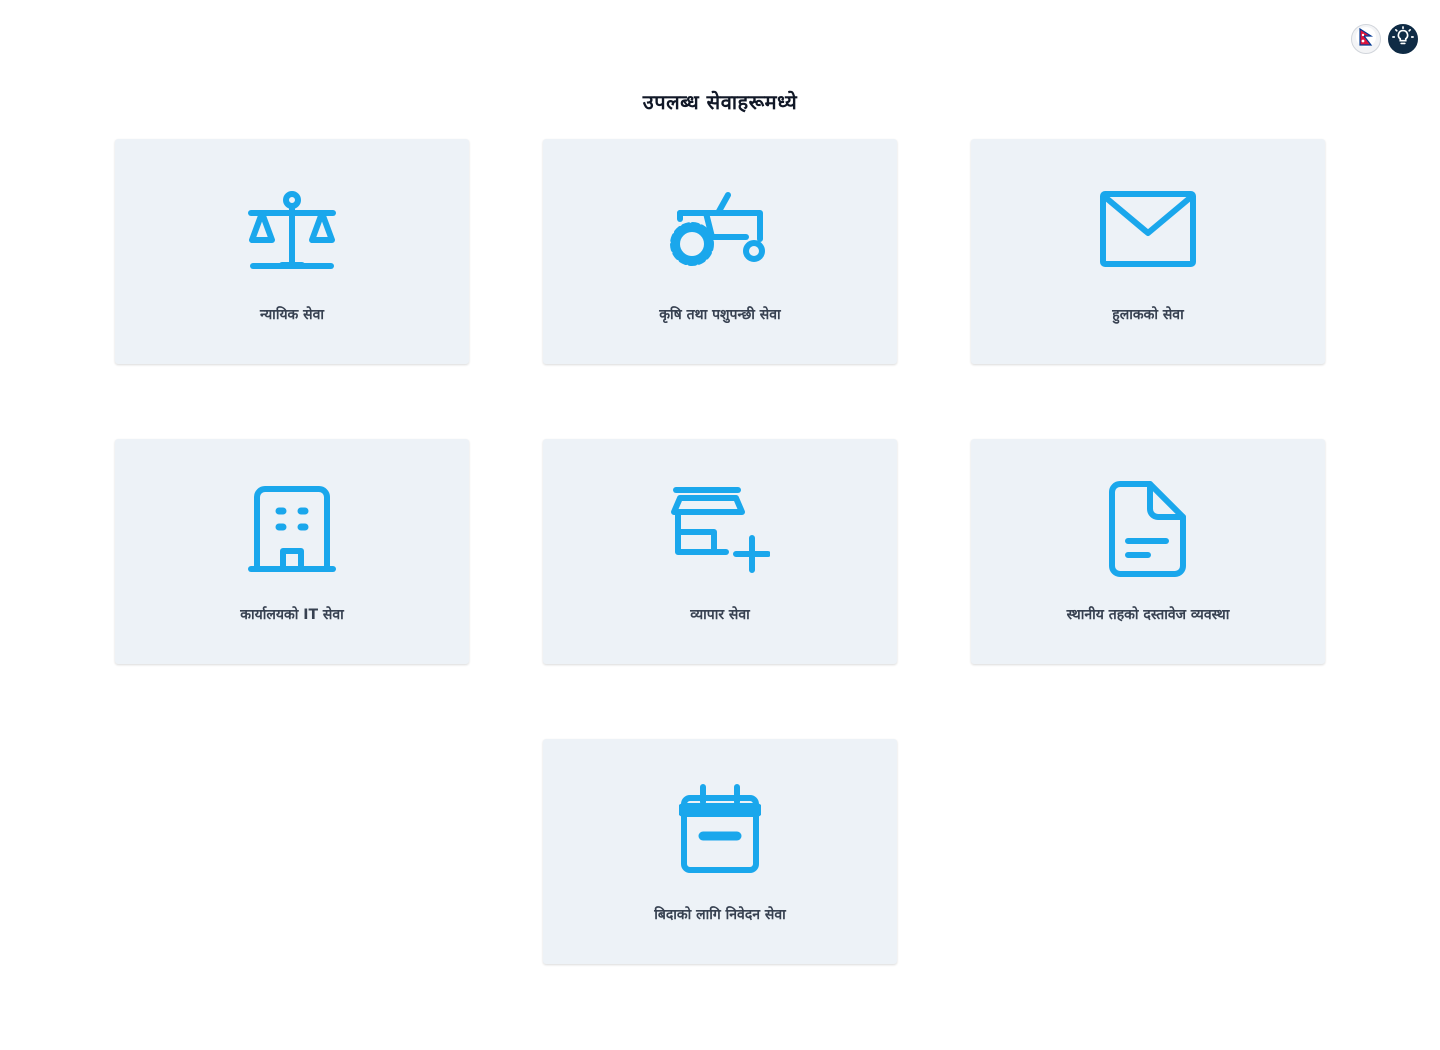 The width and height of the screenshot is (1440, 1050). I want to click on nepal-flag-icon, so click(1366, 39).